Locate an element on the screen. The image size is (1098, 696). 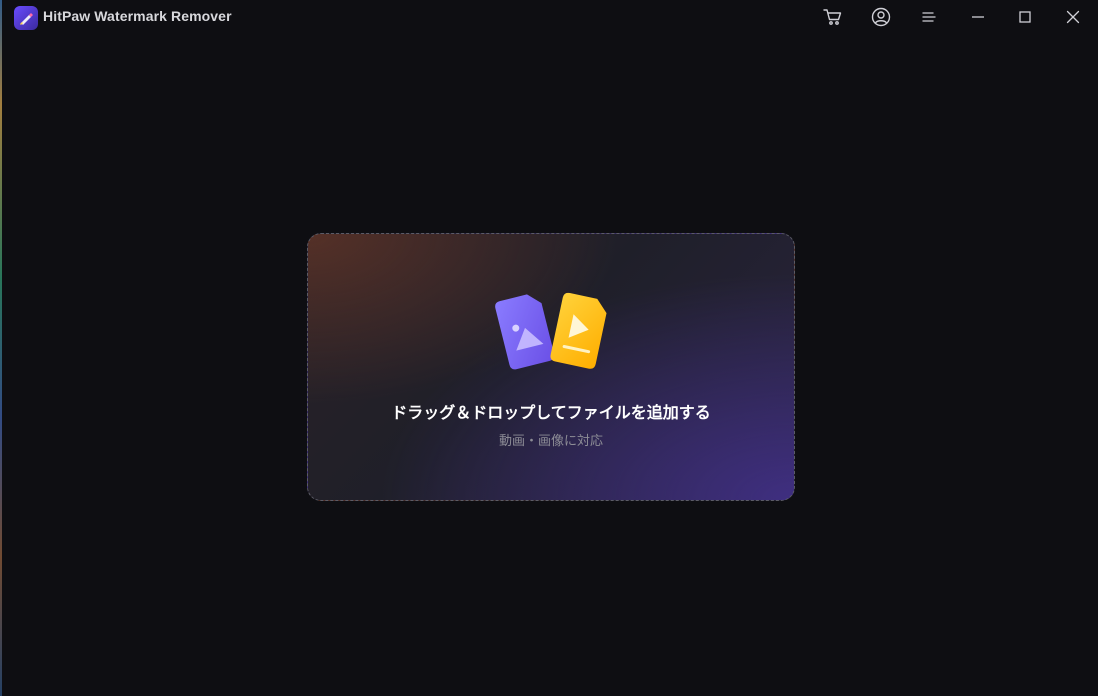
video-file-icon is located at coordinates (578, 330).